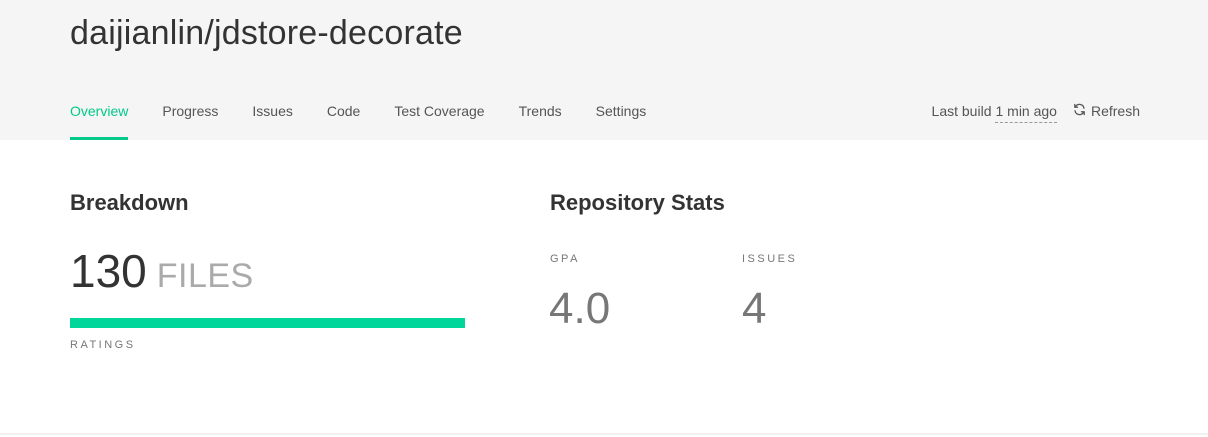 This screenshot has height=437, width=1208. What do you see at coordinates (99, 120) in the screenshot?
I see `tab-overview: Overview` at bounding box center [99, 120].